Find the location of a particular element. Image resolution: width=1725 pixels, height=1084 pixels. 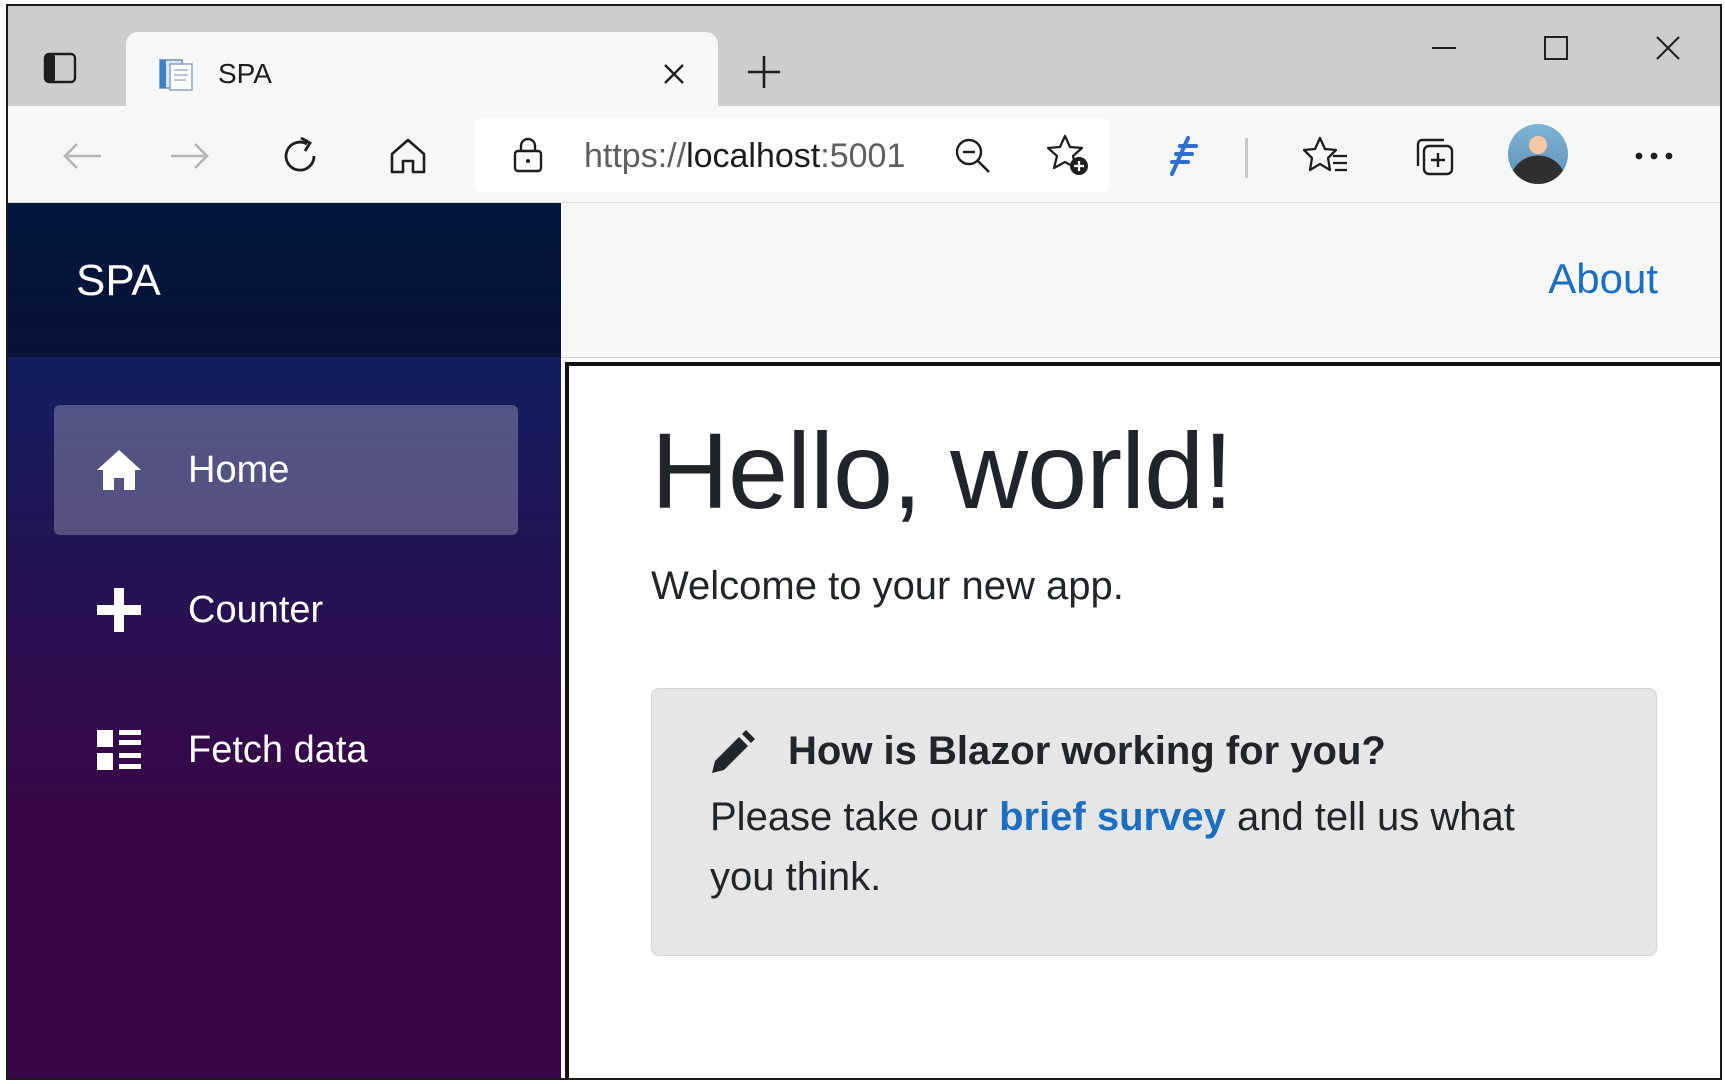

collections-icon is located at coordinates (1435, 157).